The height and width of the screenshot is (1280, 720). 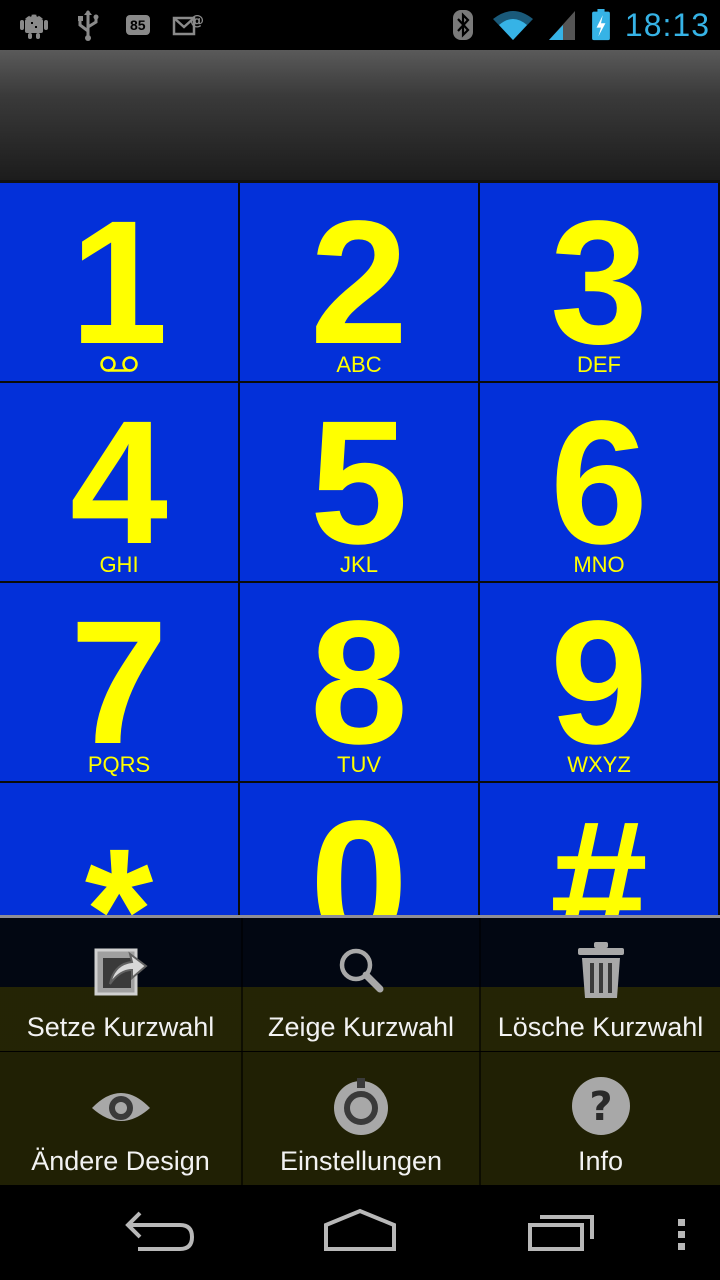 I want to click on key-letters: WXYZ, so click(x=599, y=764).